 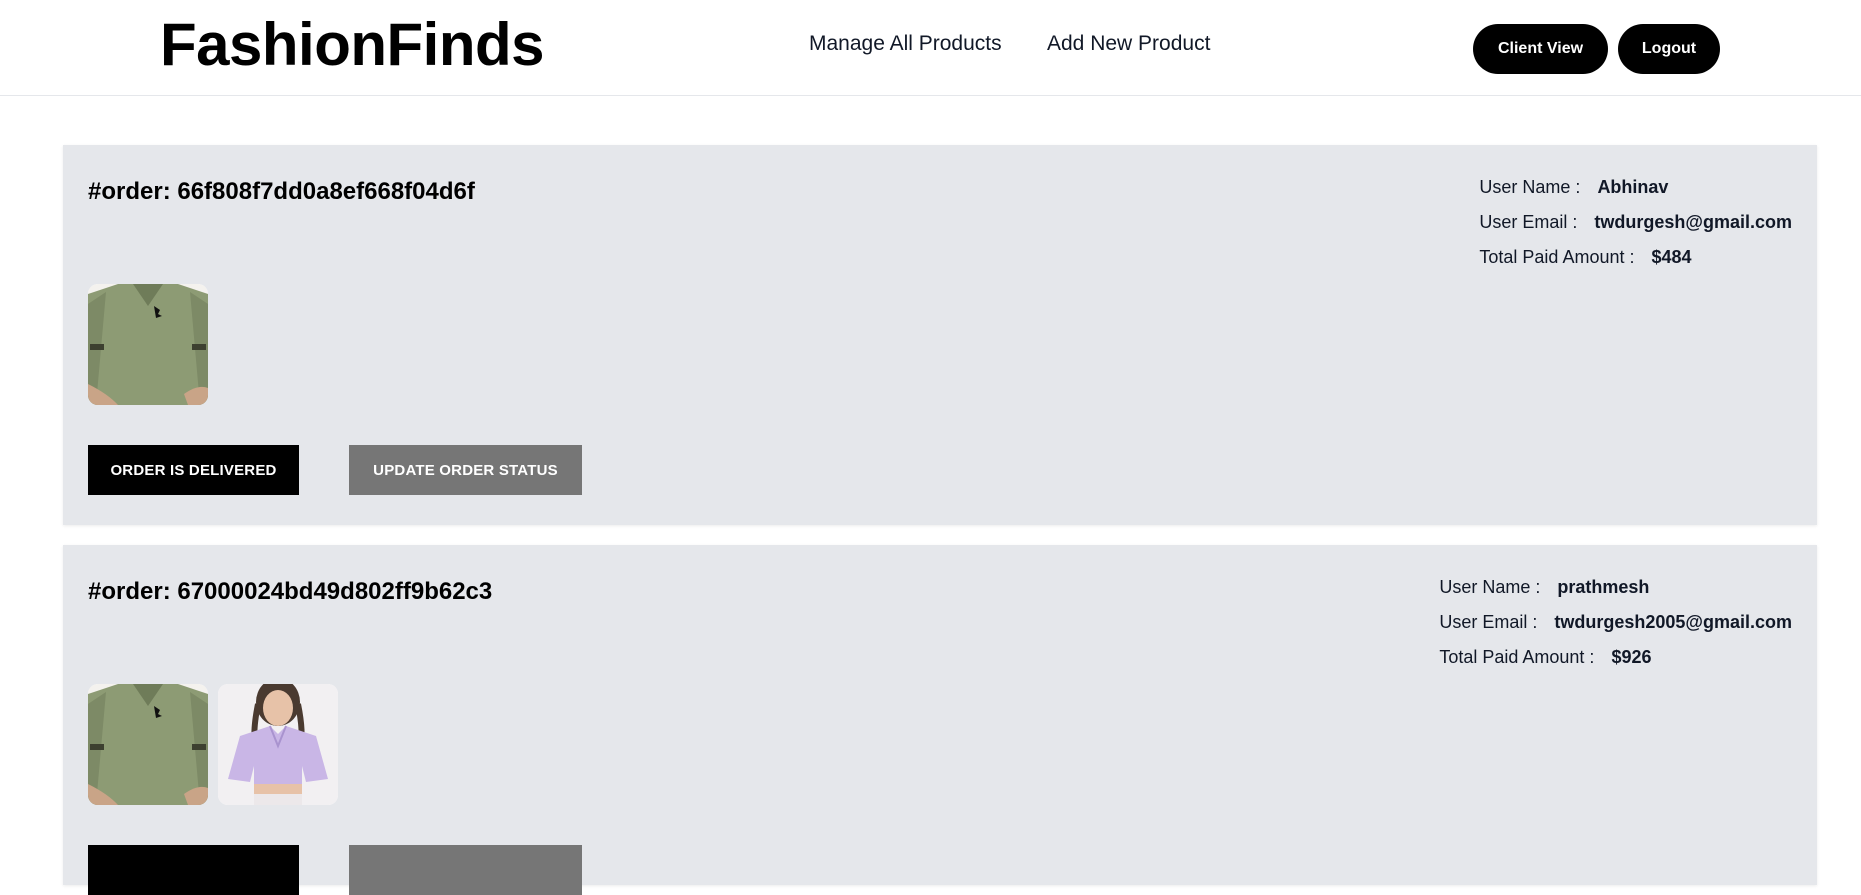 I want to click on client-view-button: Client View, so click(x=1540, y=49).